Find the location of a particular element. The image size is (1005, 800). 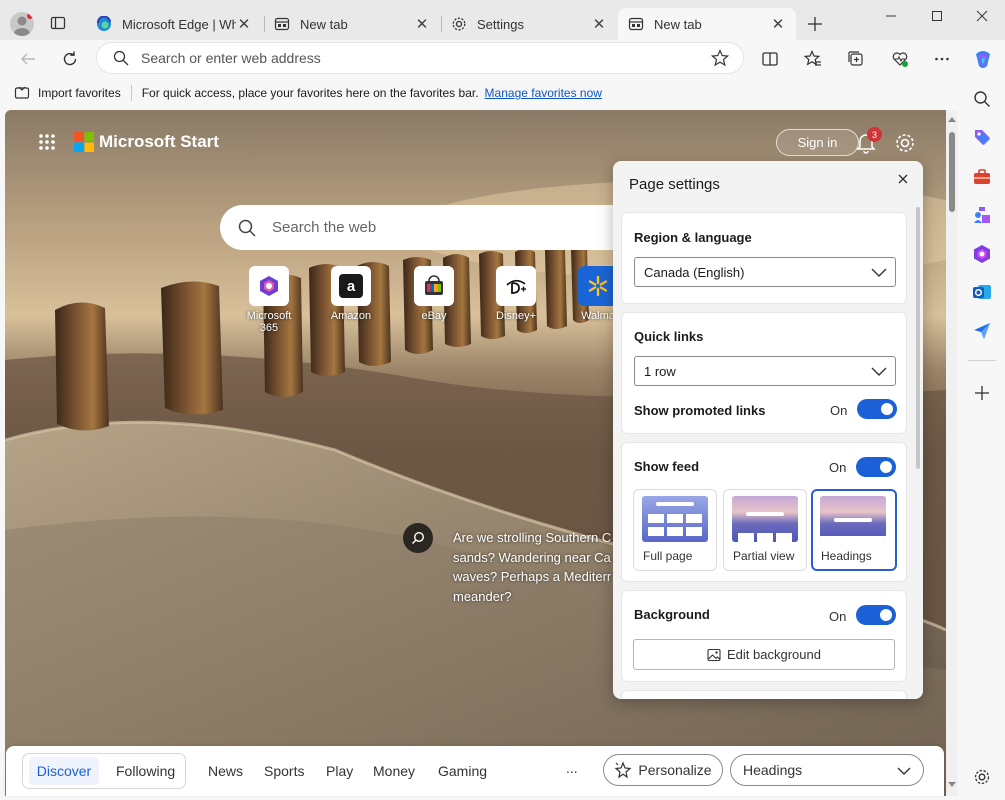

quick-link-label: Walma is located at coordinates (598, 316).